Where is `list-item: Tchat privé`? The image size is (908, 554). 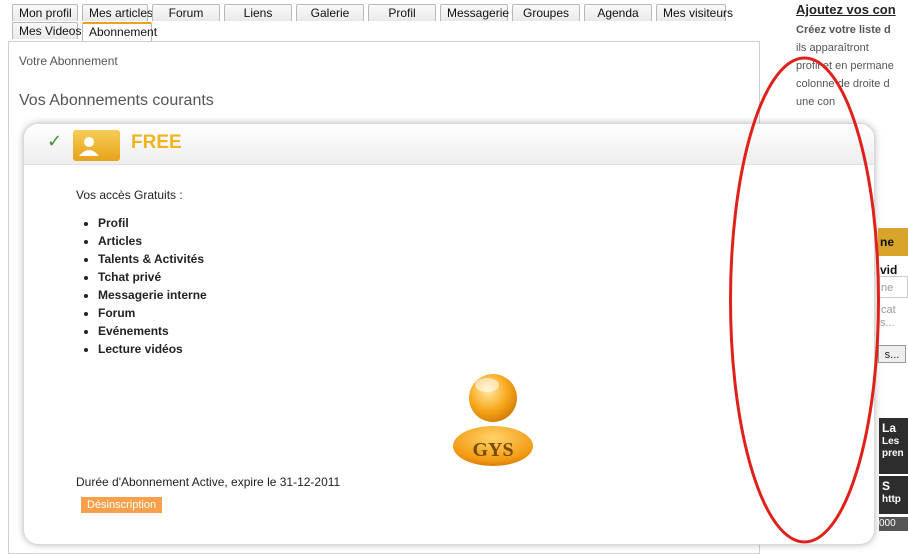 list-item: Tchat privé is located at coordinates (152, 277).